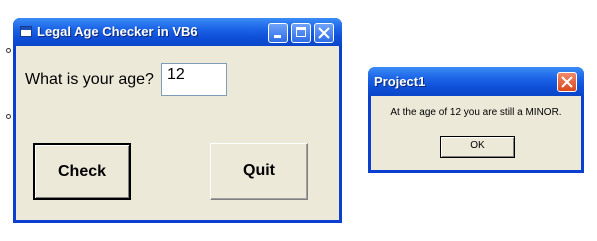 This screenshot has height=241, width=597. I want to click on message-title: Project1, so click(400, 81).